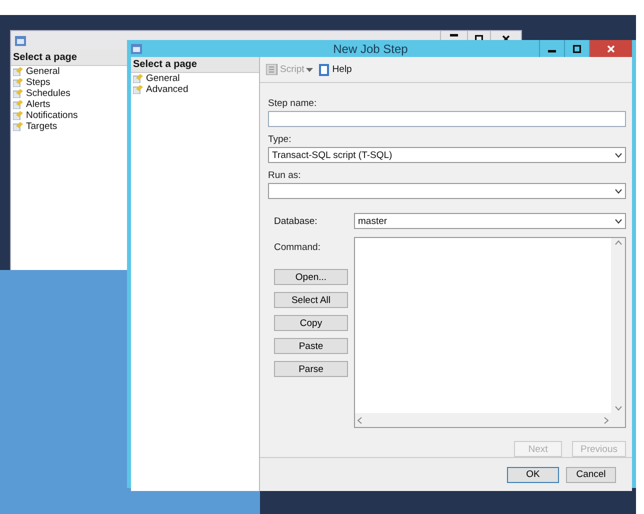  I want to click on page-item: Schedules, so click(69, 93).